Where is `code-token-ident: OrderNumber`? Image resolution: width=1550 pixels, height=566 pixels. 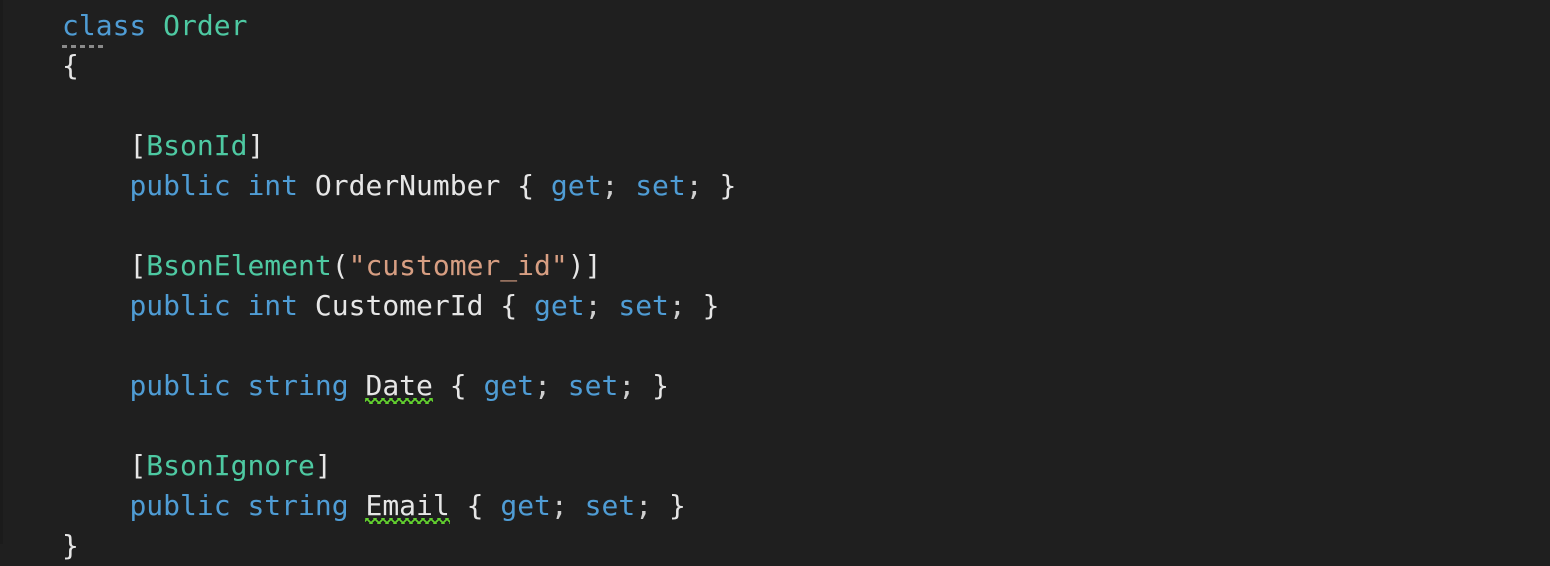
code-token-ident: OrderNumber is located at coordinates (407, 185).